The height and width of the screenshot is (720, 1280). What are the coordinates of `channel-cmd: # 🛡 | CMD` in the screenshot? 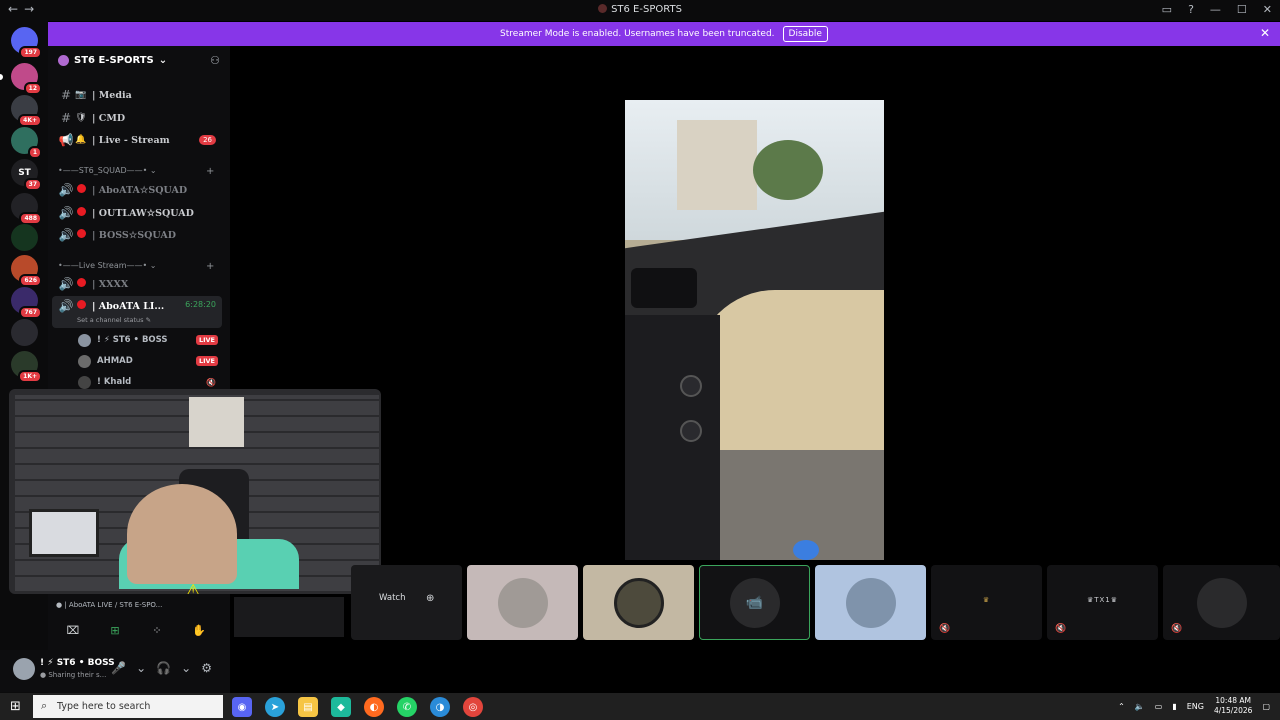 It's located at (142, 118).